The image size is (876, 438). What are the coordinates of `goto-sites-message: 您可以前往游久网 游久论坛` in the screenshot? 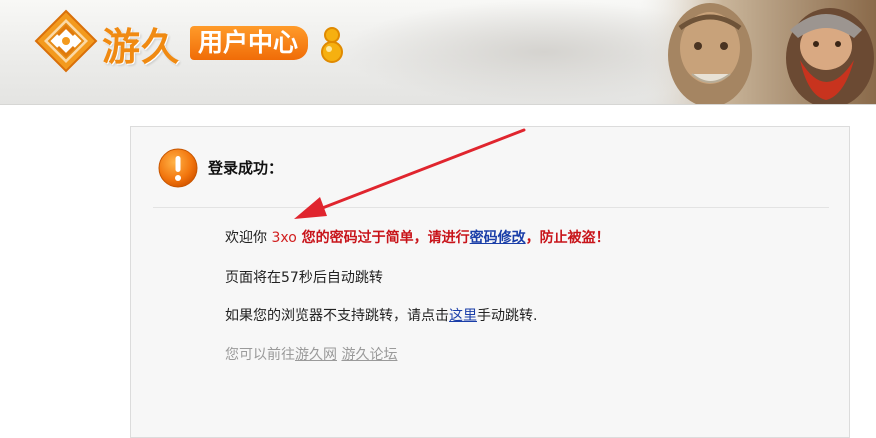 It's located at (311, 354).